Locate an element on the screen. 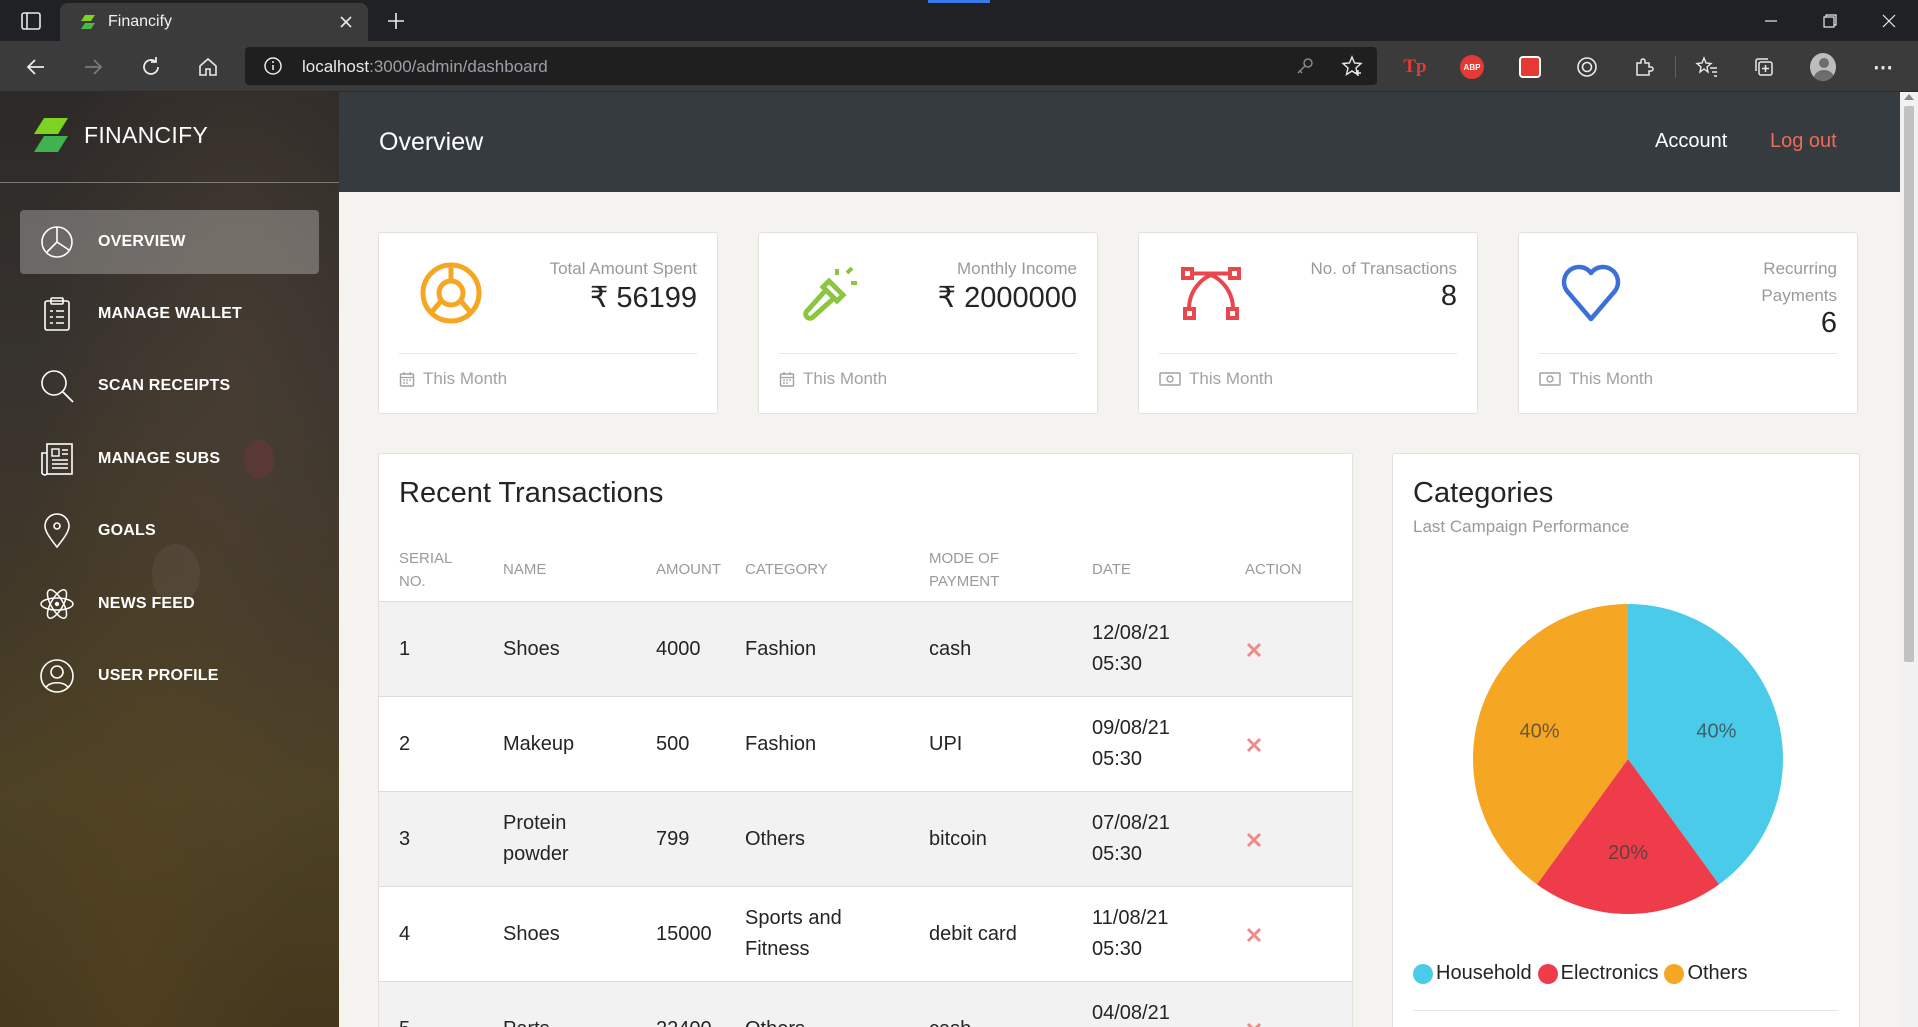 This screenshot has height=1027, width=1918. account-link: Account is located at coordinates (1691, 141).